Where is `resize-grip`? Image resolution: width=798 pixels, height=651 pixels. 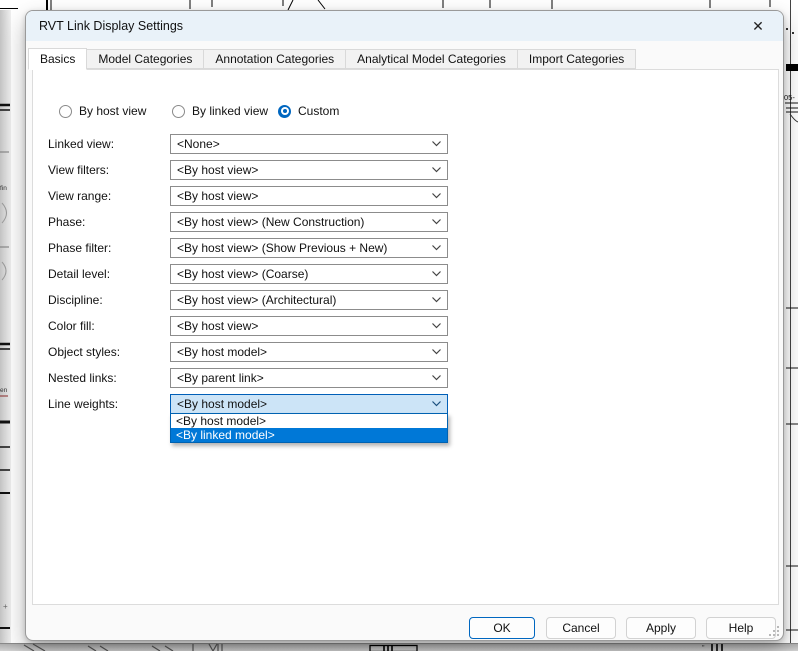
resize-grip is located at coordinates (774, 631).